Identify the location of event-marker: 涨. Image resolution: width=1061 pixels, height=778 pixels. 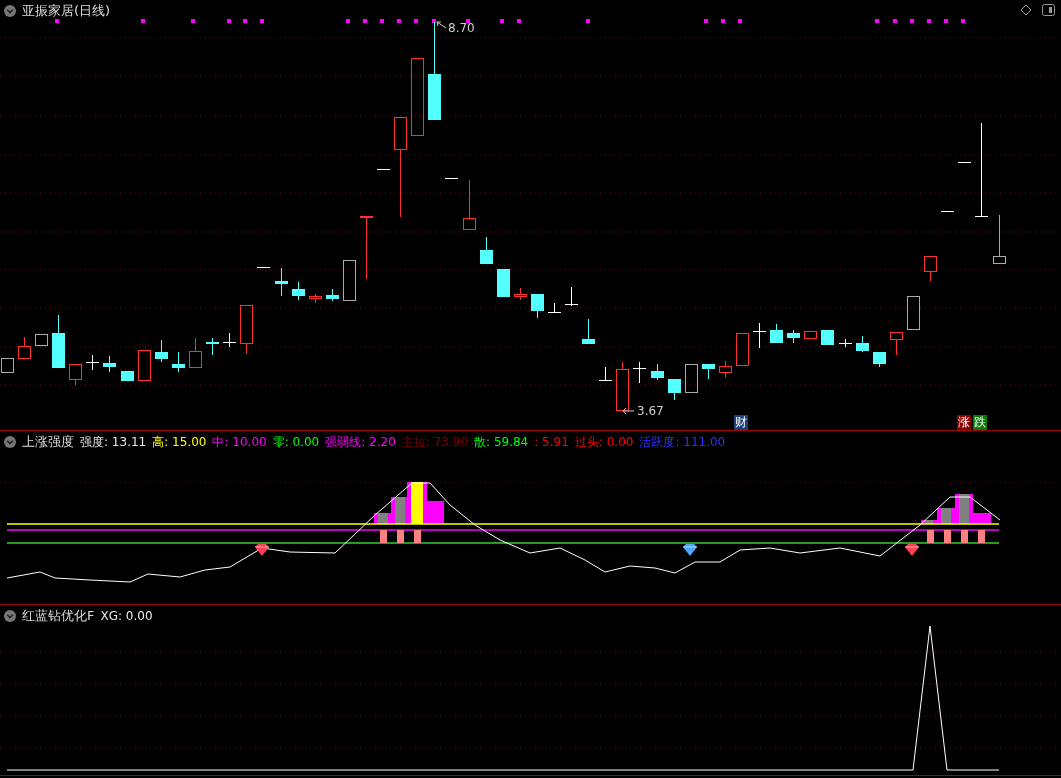
(964, 422).